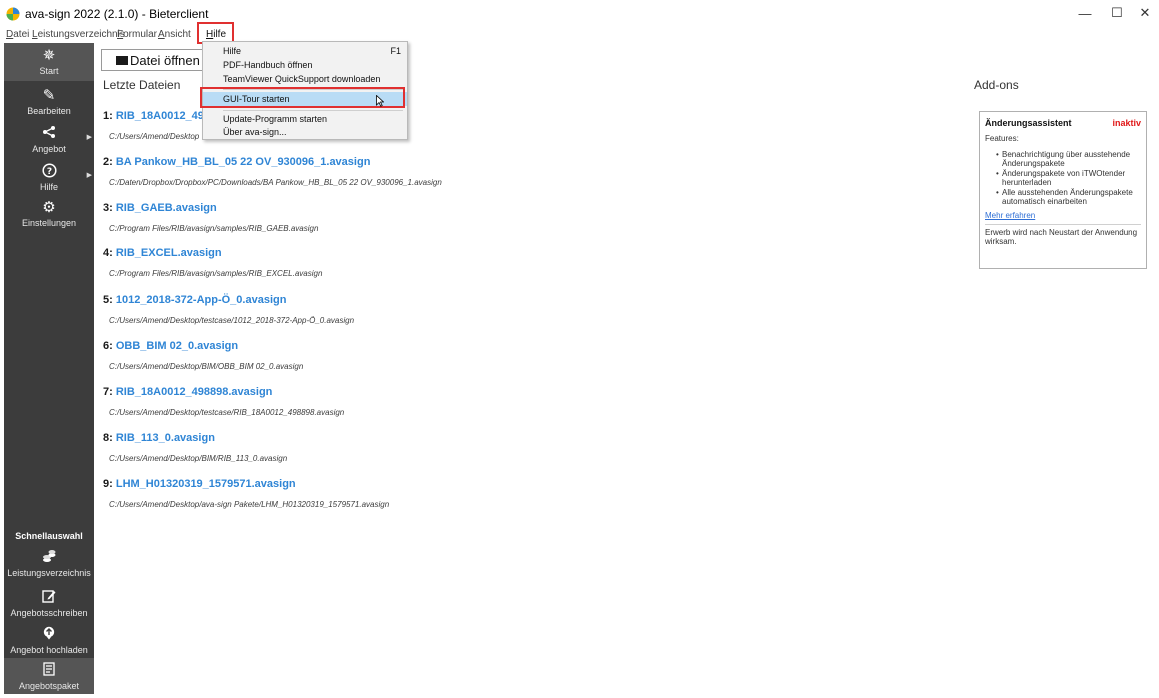 This screenshot has height=698, width=1159. I want to click on recent-file-link: 5: 1012_2018-372-App-Ö_0.avasign, so click(228, 300).